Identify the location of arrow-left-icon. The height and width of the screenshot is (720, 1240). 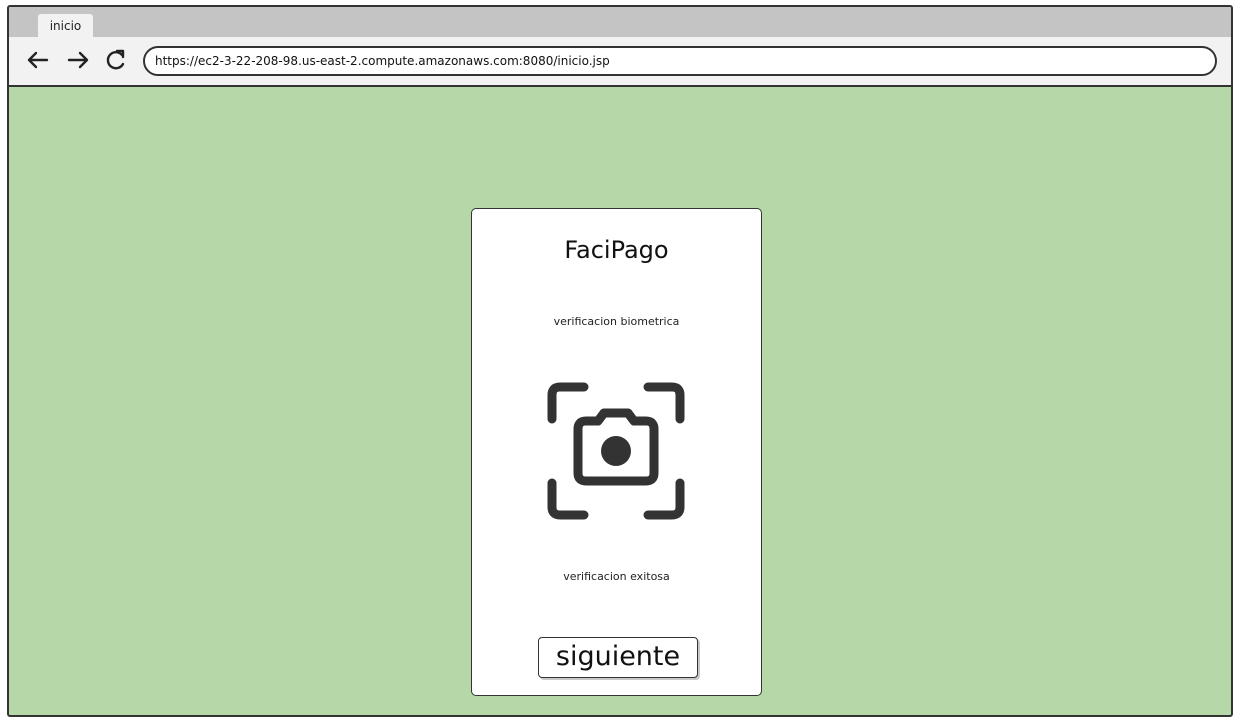
(38, 60).